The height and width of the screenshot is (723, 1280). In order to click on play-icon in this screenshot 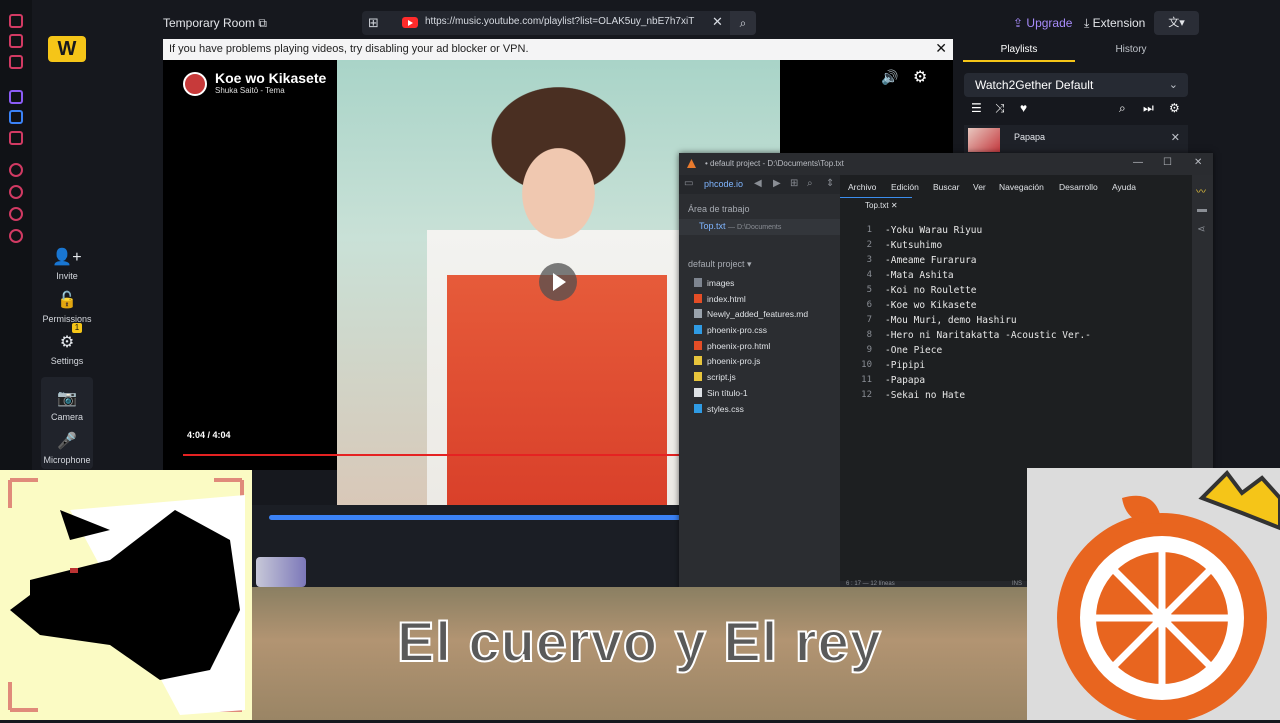, I will do `click(558, 282)`.